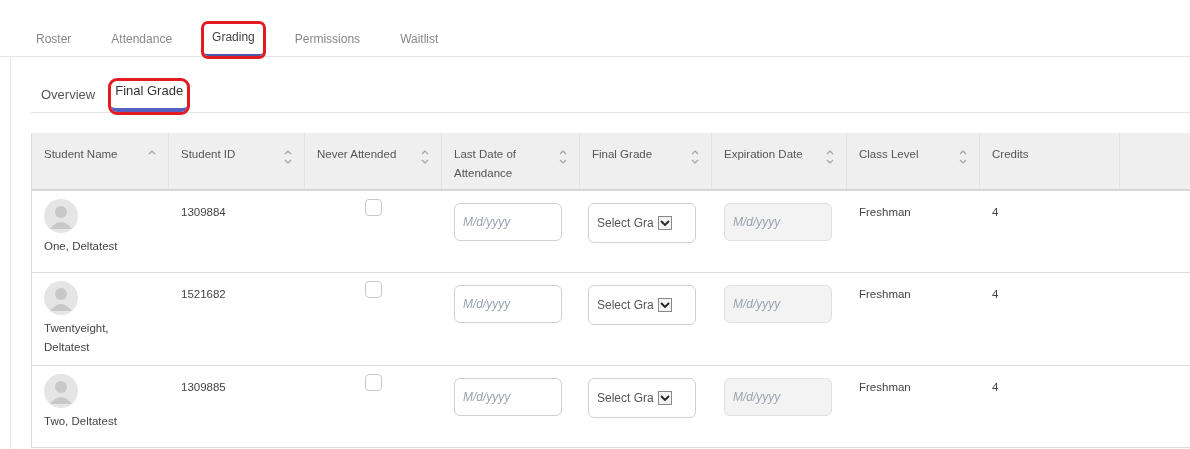 This screenshot has width=1190, height=449. What do you see at coordinates (68, 98) in the screenshot?
I see `subtab: Overview` at bounding box center [68, 98].